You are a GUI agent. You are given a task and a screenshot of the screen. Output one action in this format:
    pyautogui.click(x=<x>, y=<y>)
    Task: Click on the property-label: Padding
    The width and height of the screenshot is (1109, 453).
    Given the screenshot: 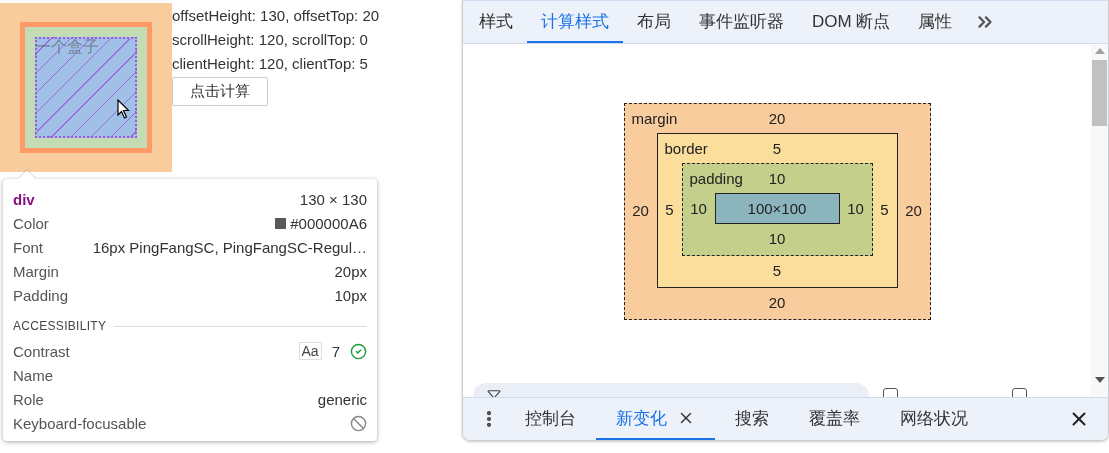 What is the action you would take?
    pyautogui.click(x=41, y=295)
    